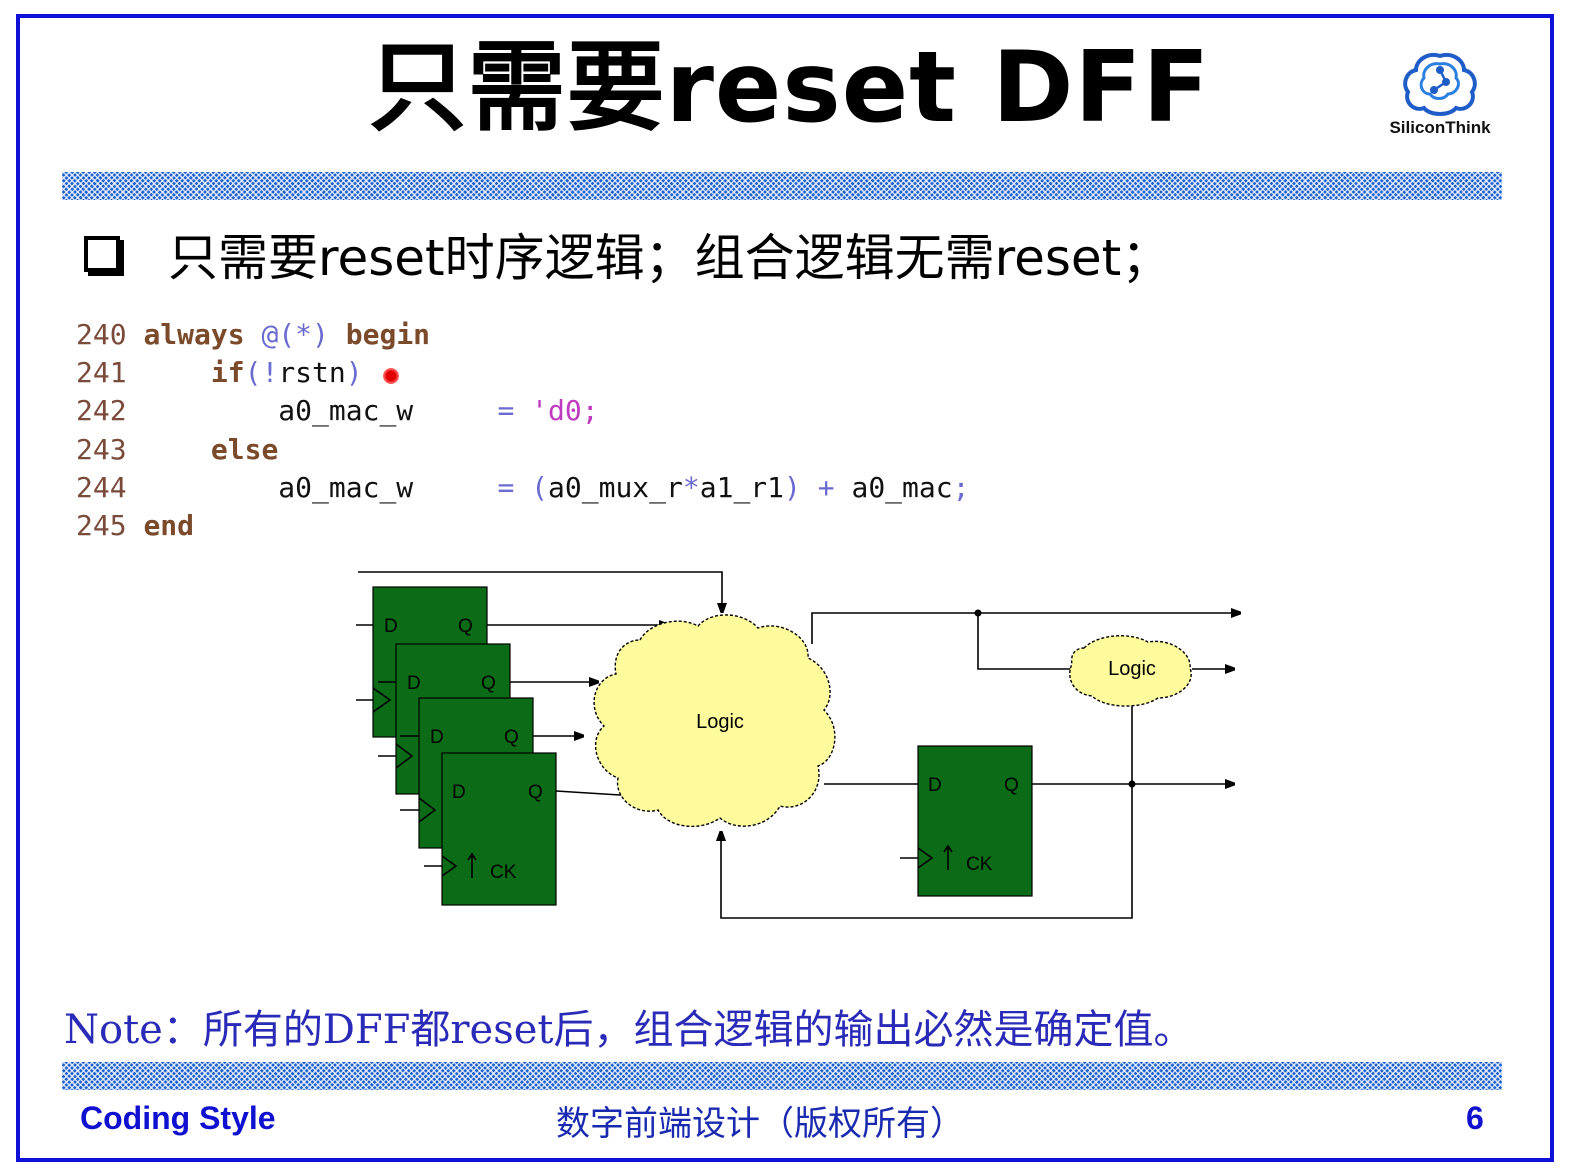 The width and height of the screenshot is (1579, 1176). I want to click on code-line: 243 else, so click(177, 449).